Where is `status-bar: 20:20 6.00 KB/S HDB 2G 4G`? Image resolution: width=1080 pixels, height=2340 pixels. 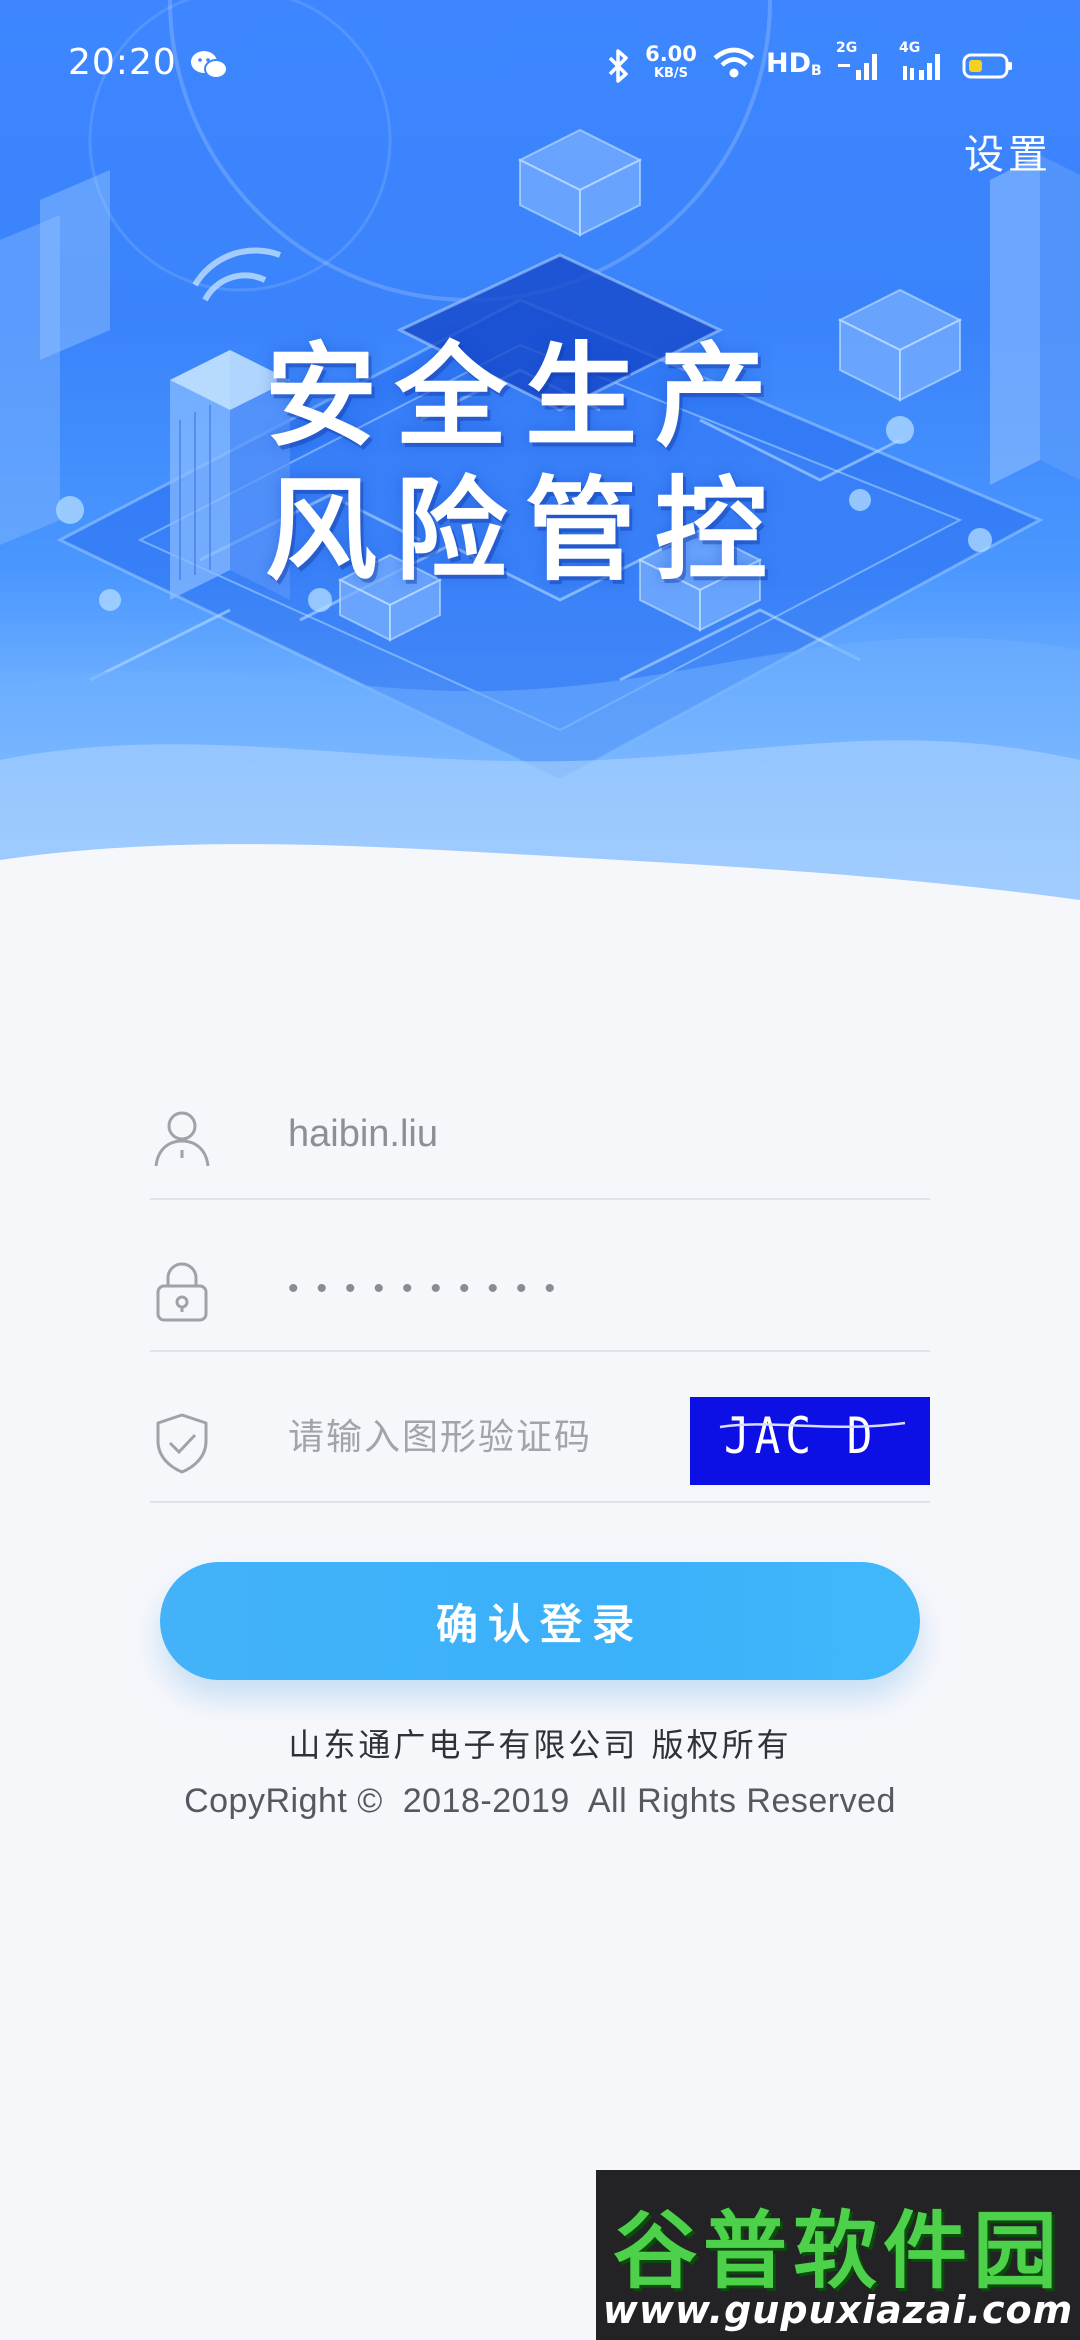
status-bar: 20:20 6.00 KB/S HDB 2G 4G is located at coordinates (540, 65).